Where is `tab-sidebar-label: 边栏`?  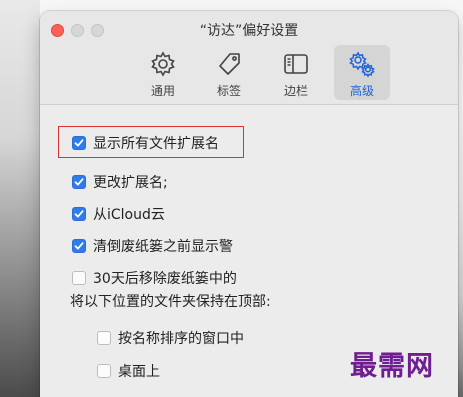 tab-sidebar-label: 边栏 is located at coordinates (295, 91).